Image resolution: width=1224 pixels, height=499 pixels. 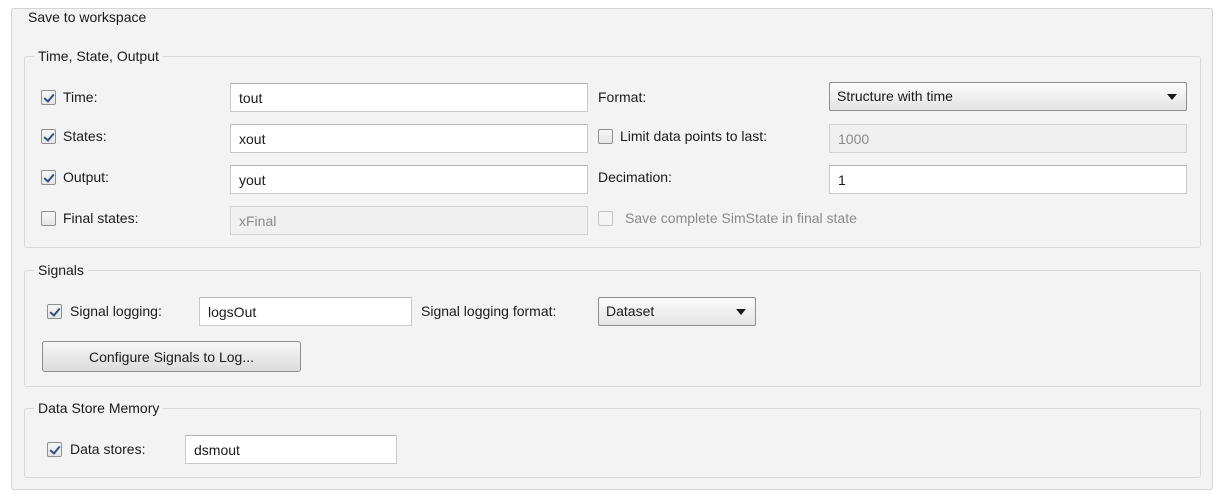 What do you see at coordinates (694, 136) in the screenshot?
I see `limit-data-points-label: Limit data points to last:` at bounding box center [694, 136].